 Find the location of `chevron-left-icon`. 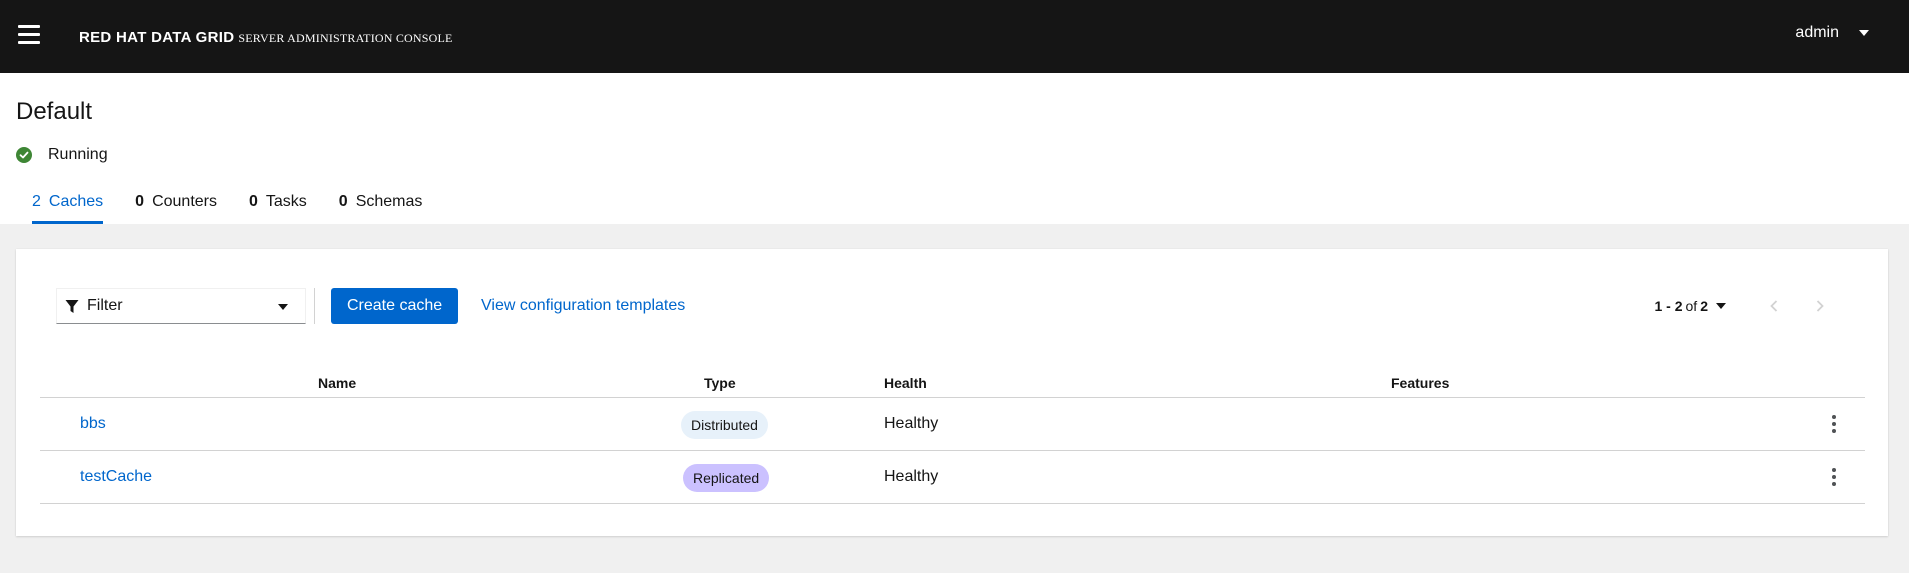

chevron-left-icon is located at coordinates (1774, 306).